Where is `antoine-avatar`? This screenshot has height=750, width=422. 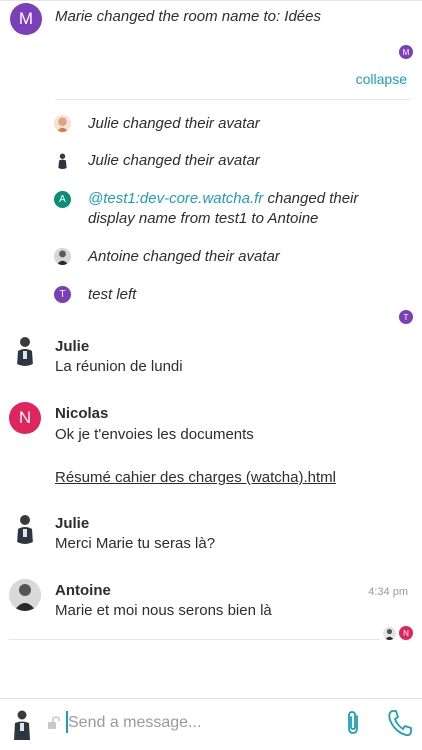
antoine-avatar is located at coordinates (25, 595).